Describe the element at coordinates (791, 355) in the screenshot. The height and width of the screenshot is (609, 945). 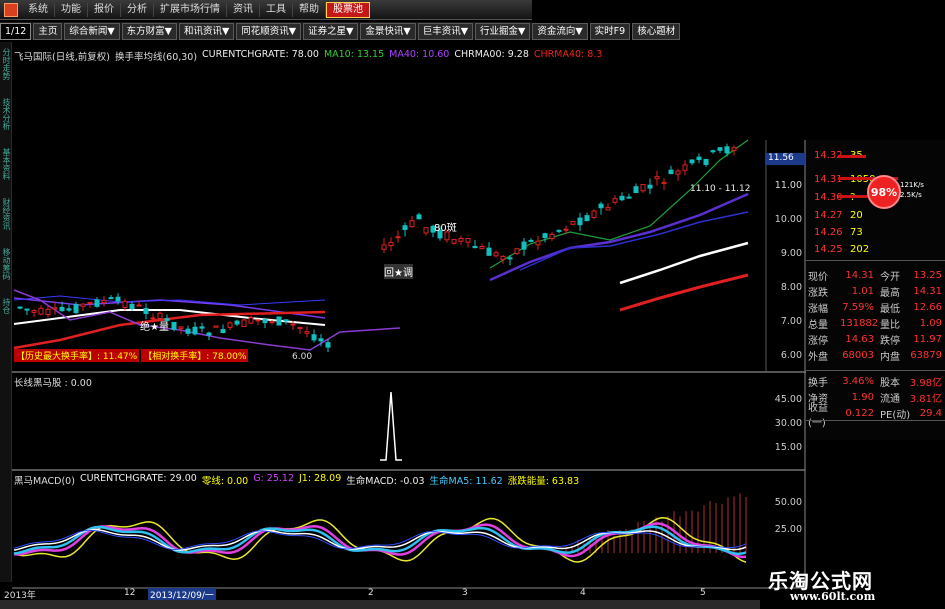
I see `price-axis-6: 6.00` at that location.